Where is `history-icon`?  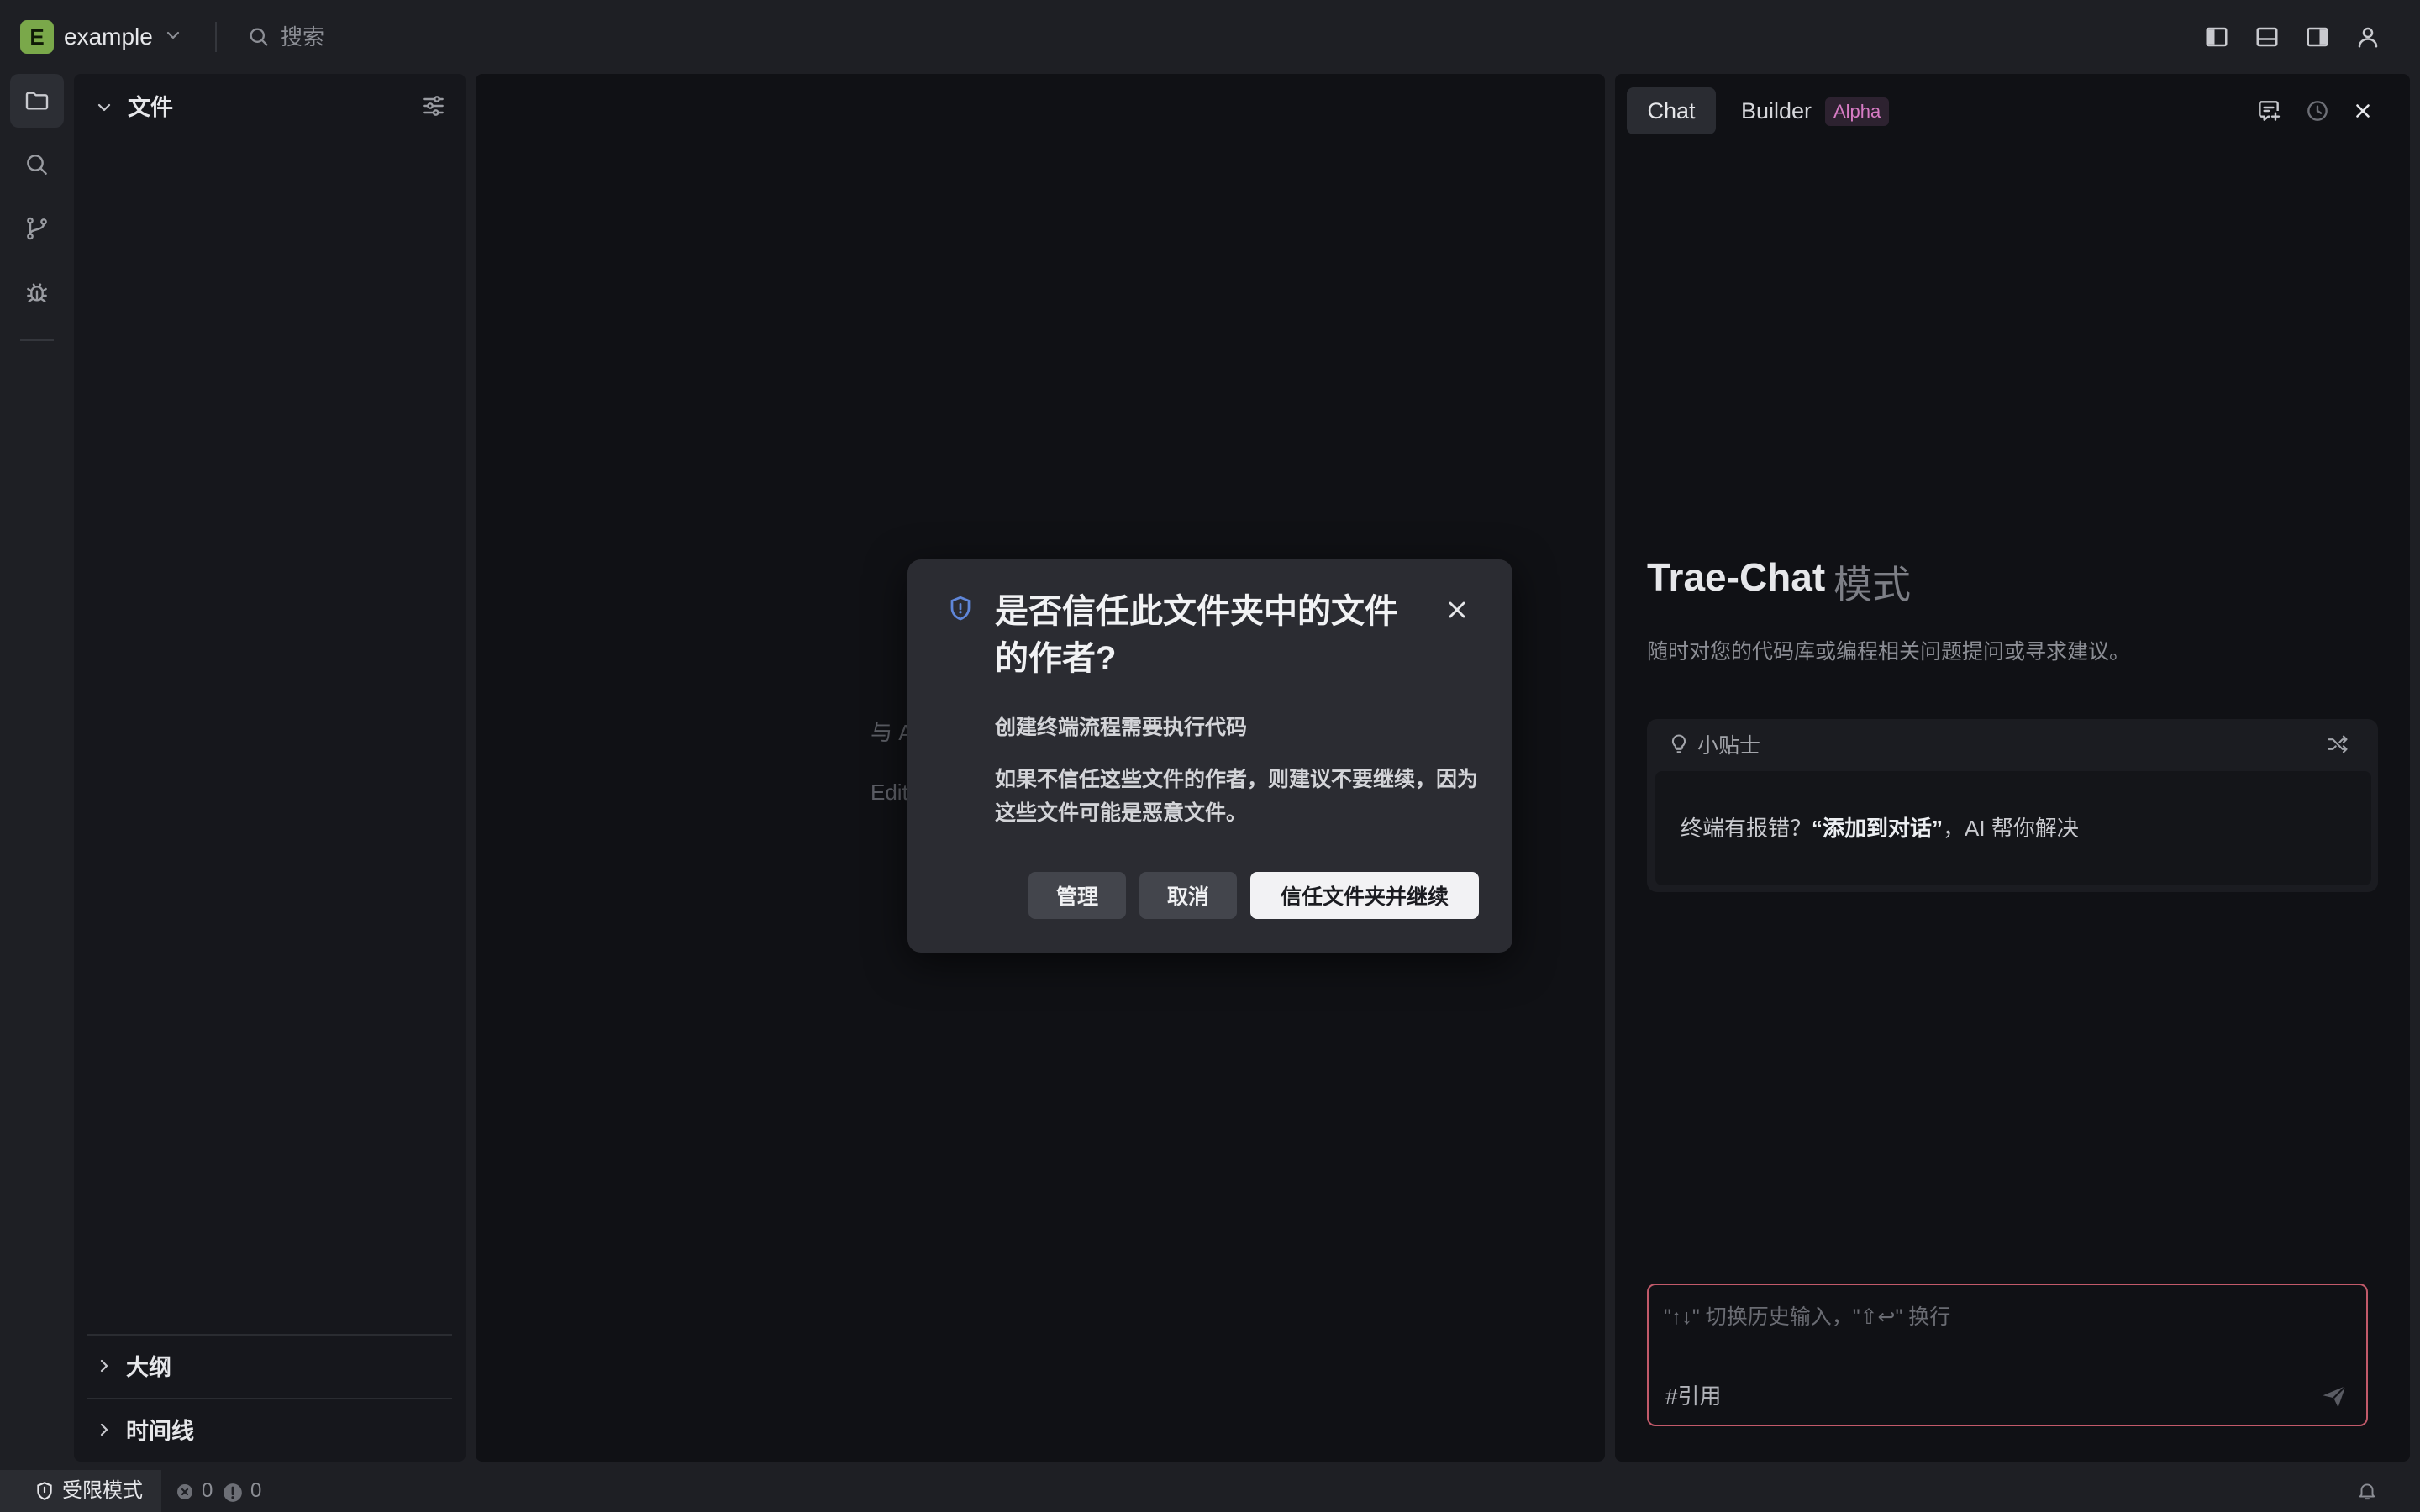
history-icon is located at coordinates (2317, 111).